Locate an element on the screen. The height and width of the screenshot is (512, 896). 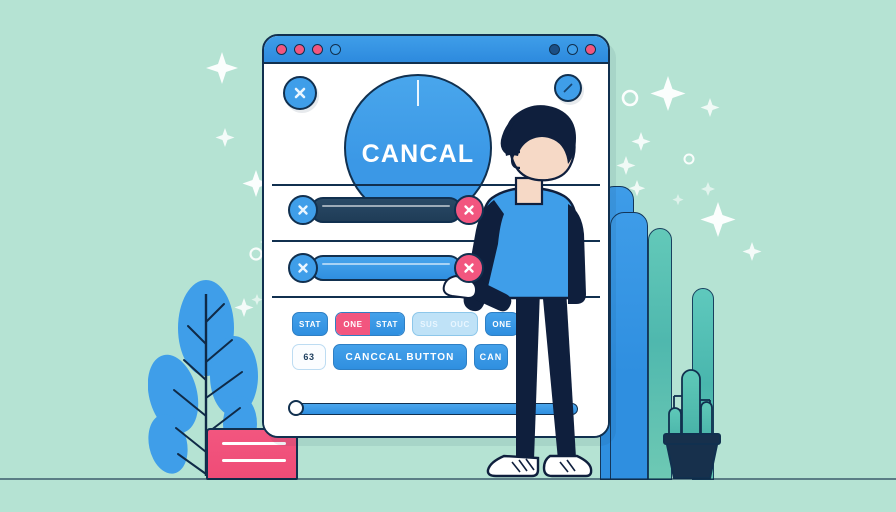
chip-stat-label: STAT is located at coordinates (310, 324).